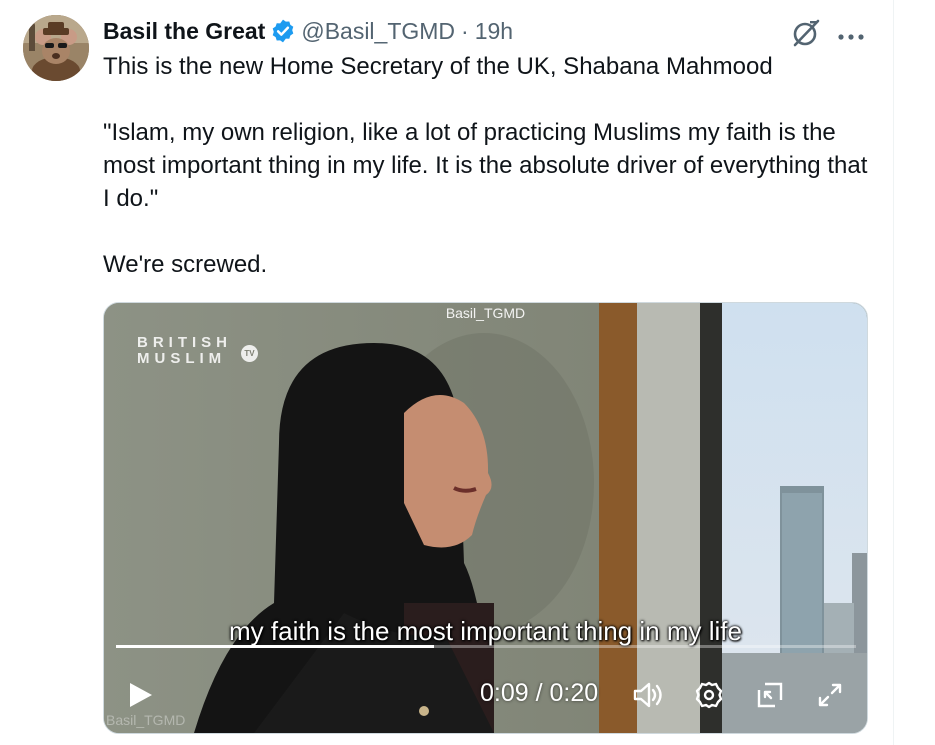 Image resolution: width=935 pixels, height=745 pixels. I want to click on video-watermark-top: Basil_TGMD, so click(485, 313).